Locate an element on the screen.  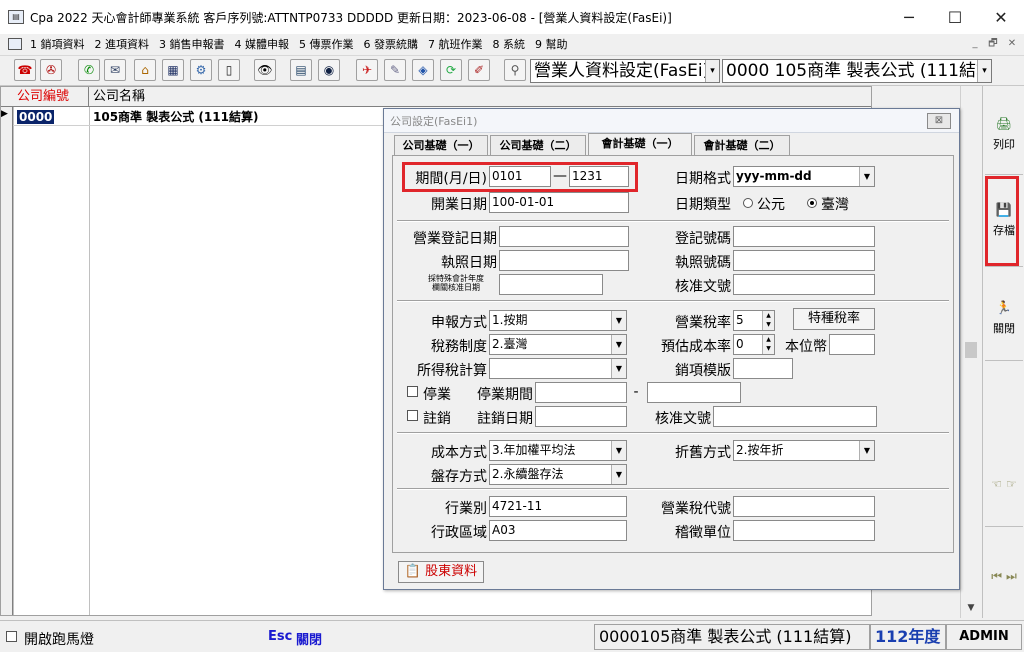
calculator-icon: ▯ is located at coordinates (229, 70).